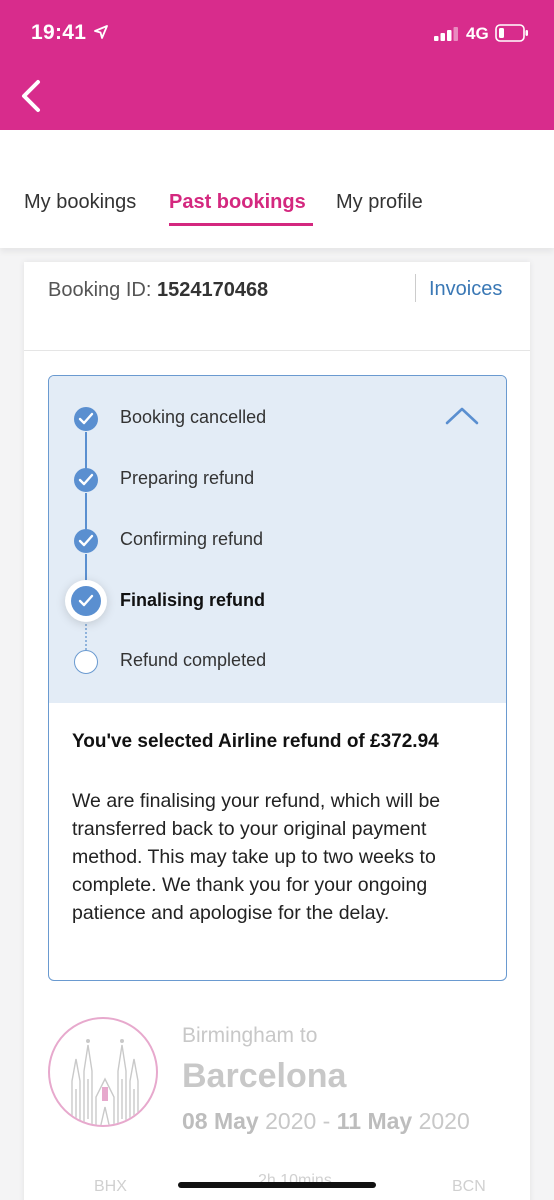  I want to click on trip-origin: Birmingham to, so click(250, 1035).